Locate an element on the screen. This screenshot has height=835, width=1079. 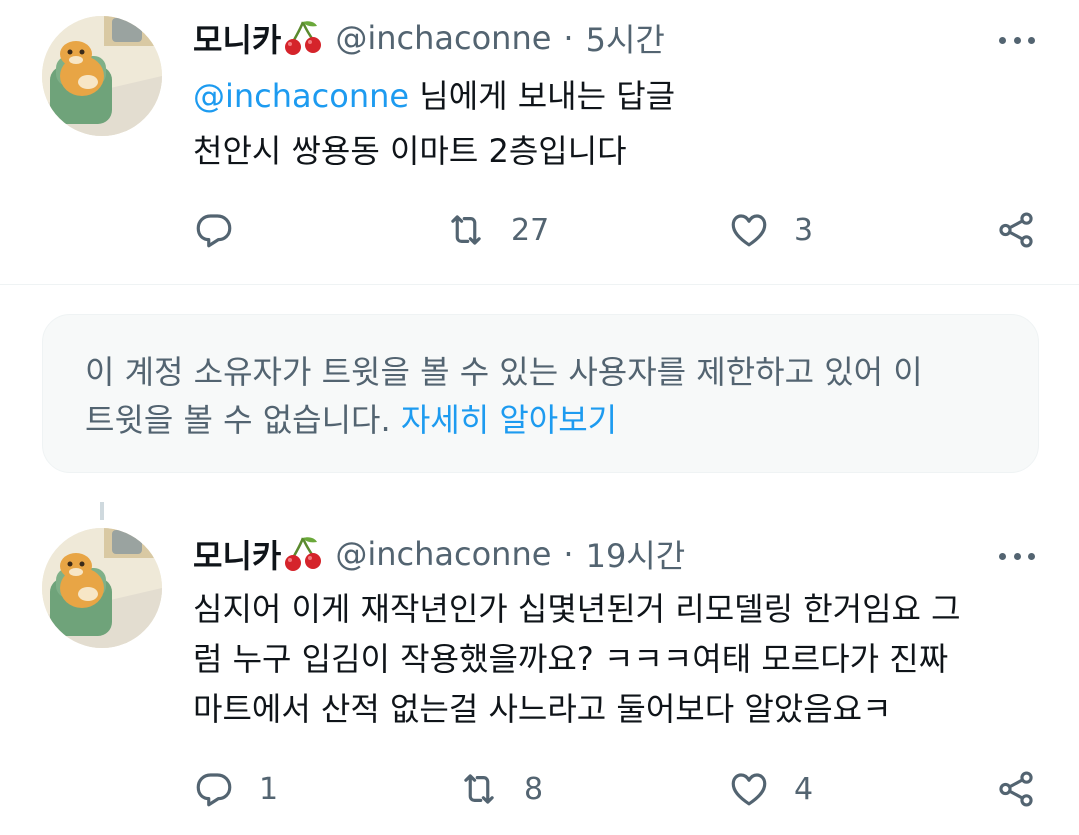
tweet-actions: 27 3 is located at coordinates (539, 230).